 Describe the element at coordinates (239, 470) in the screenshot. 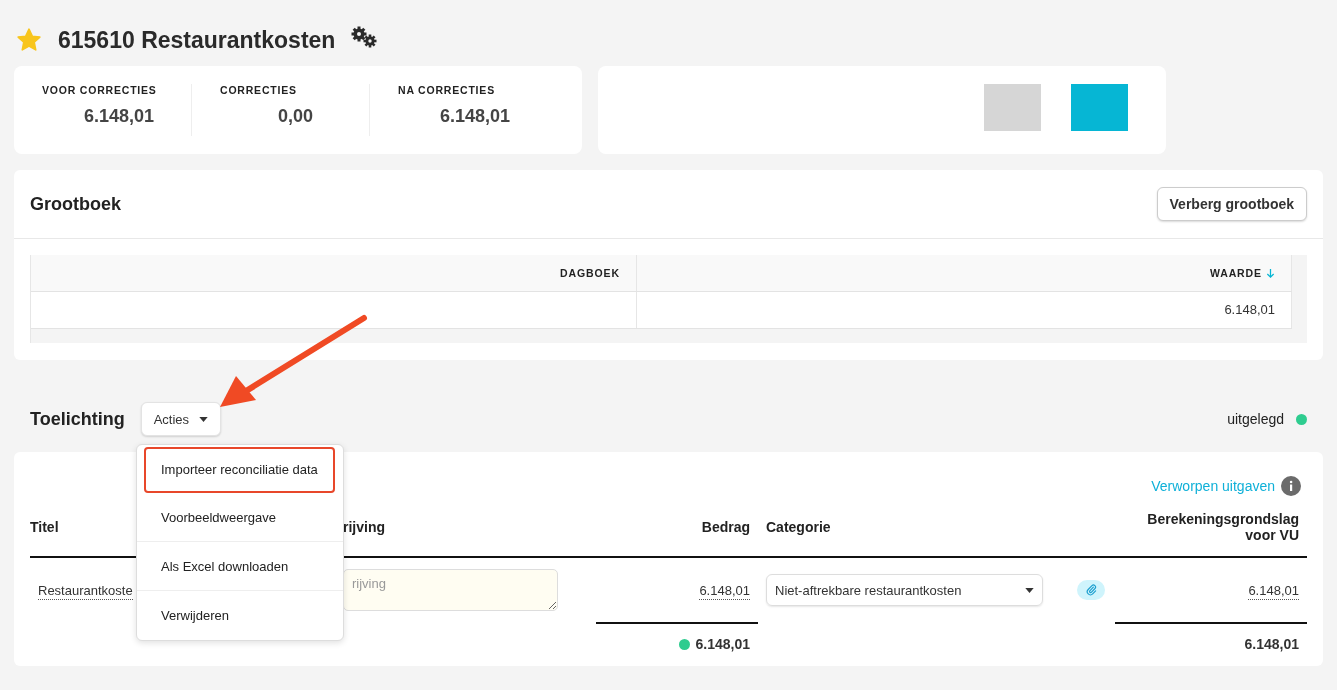

I see `menu-item: Importeer reconciliatie data` at that location.